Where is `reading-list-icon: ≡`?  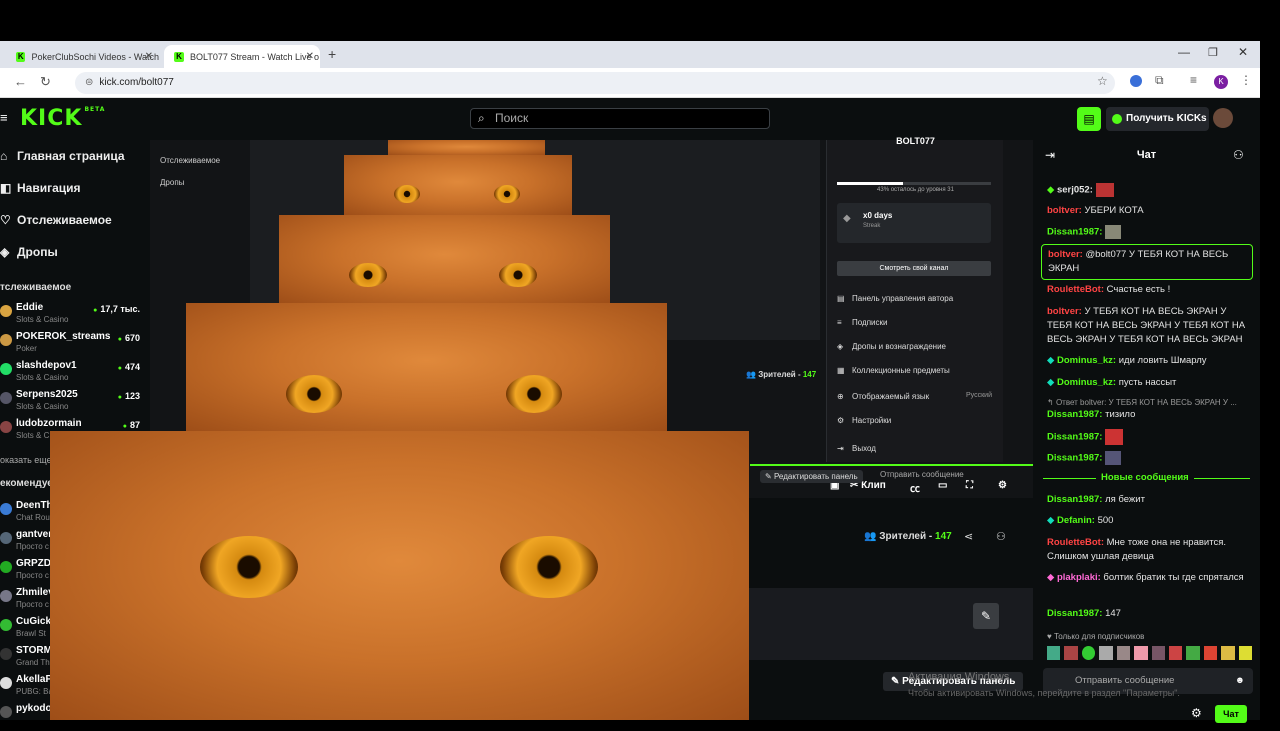
reading-list-icon: ≡ is located at coordinates (1193, 80).